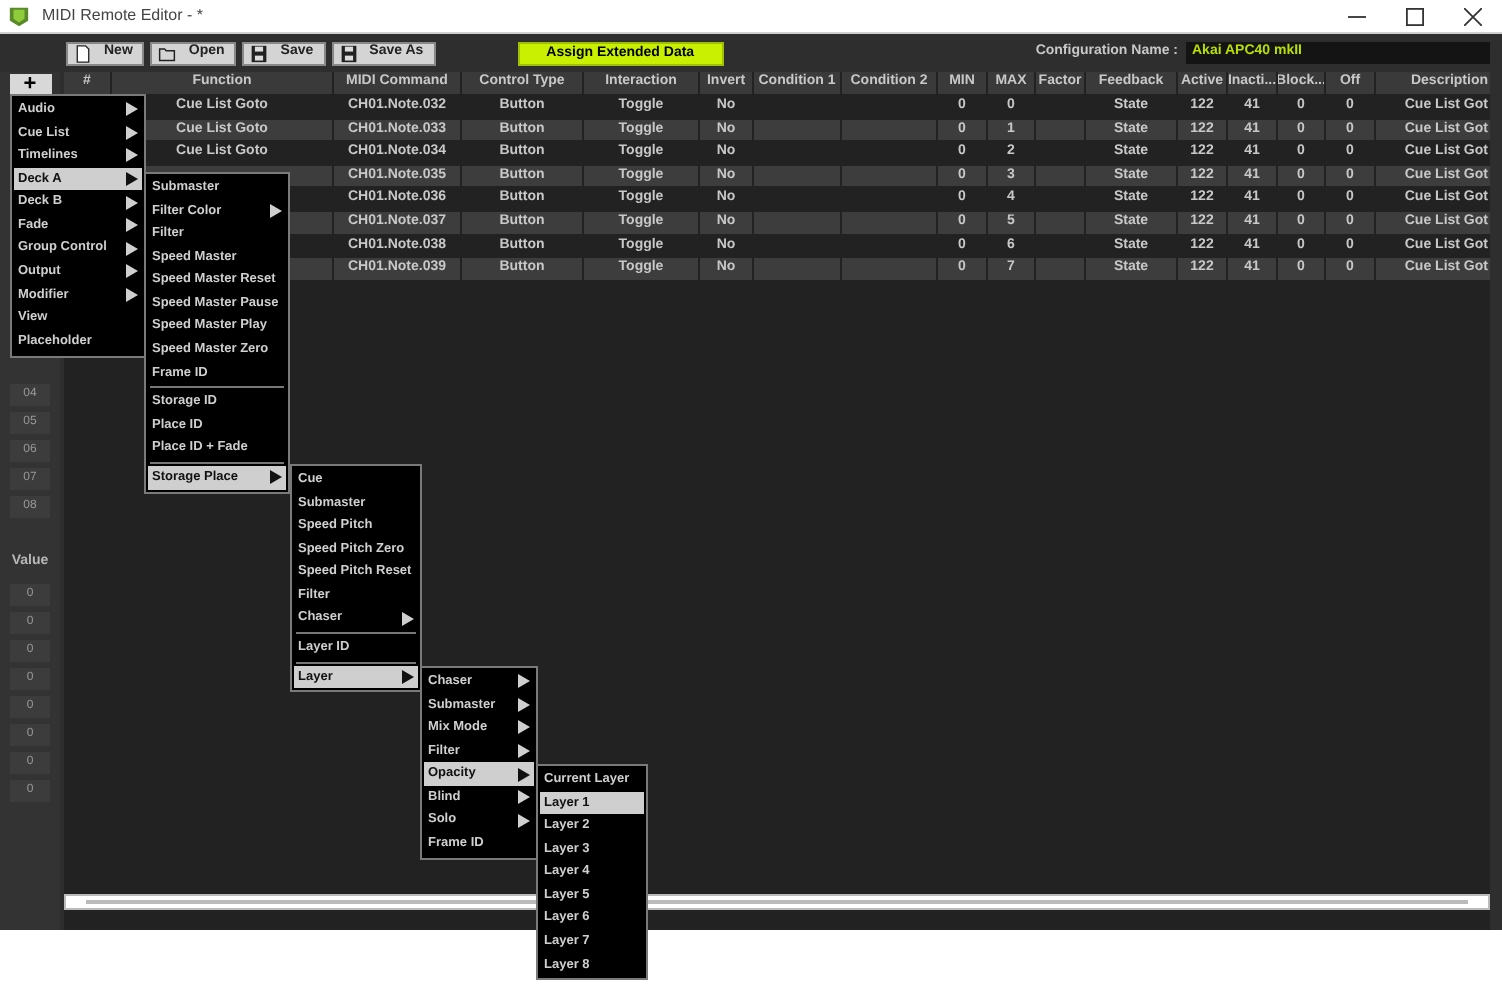  What do you see at coordinates (19, 16) in the screenshot?
I see `app-logo-icon` at bounding box center [19, 16].